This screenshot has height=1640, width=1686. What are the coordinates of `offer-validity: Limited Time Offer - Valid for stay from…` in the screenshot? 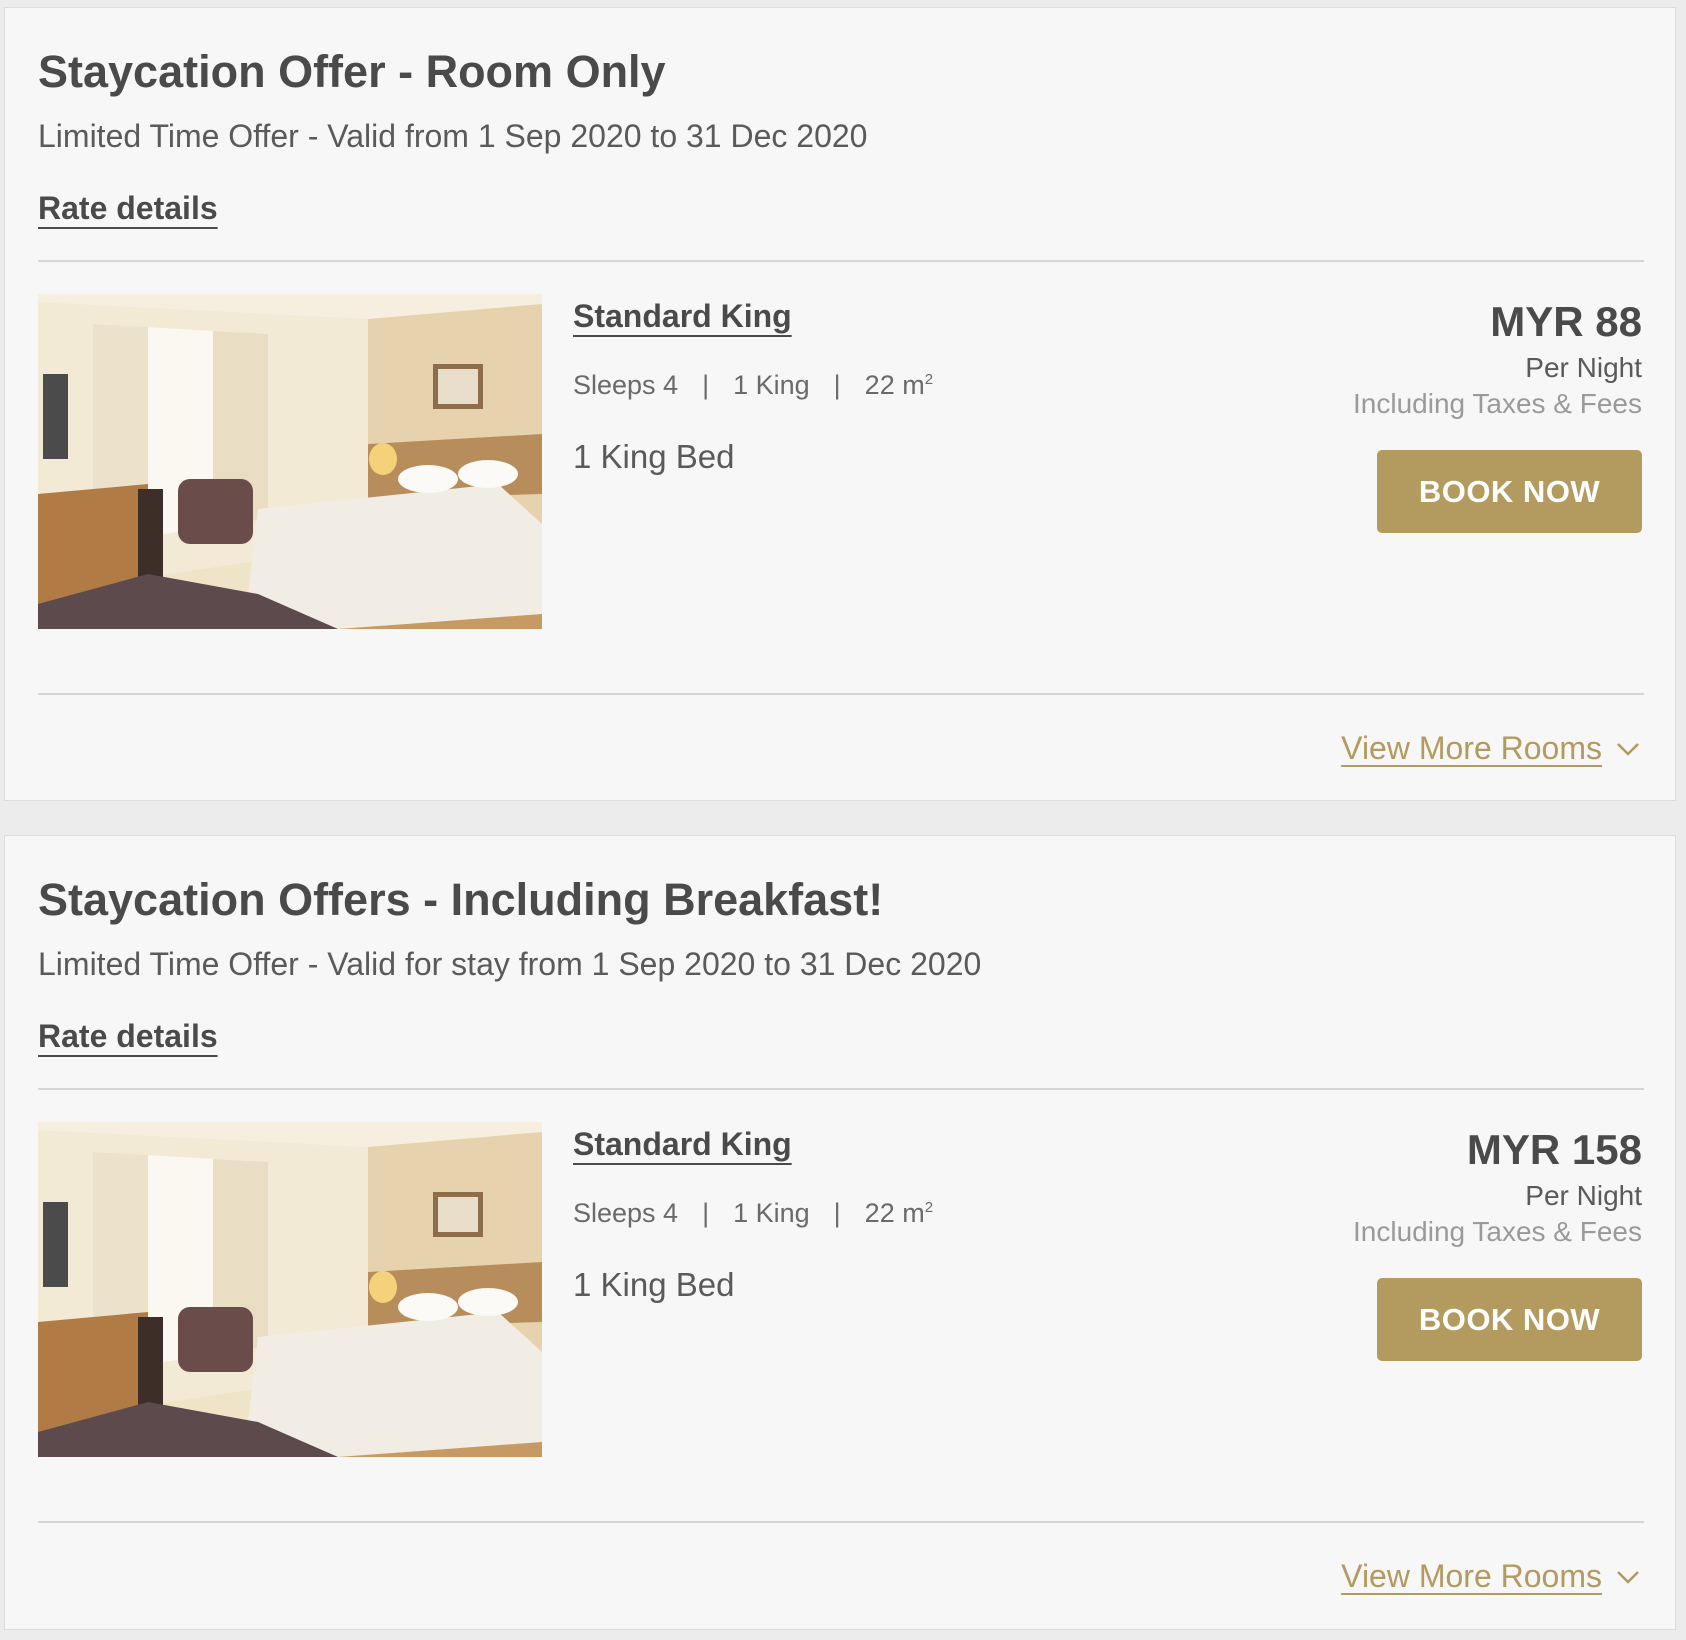 It's located at (510, 964).